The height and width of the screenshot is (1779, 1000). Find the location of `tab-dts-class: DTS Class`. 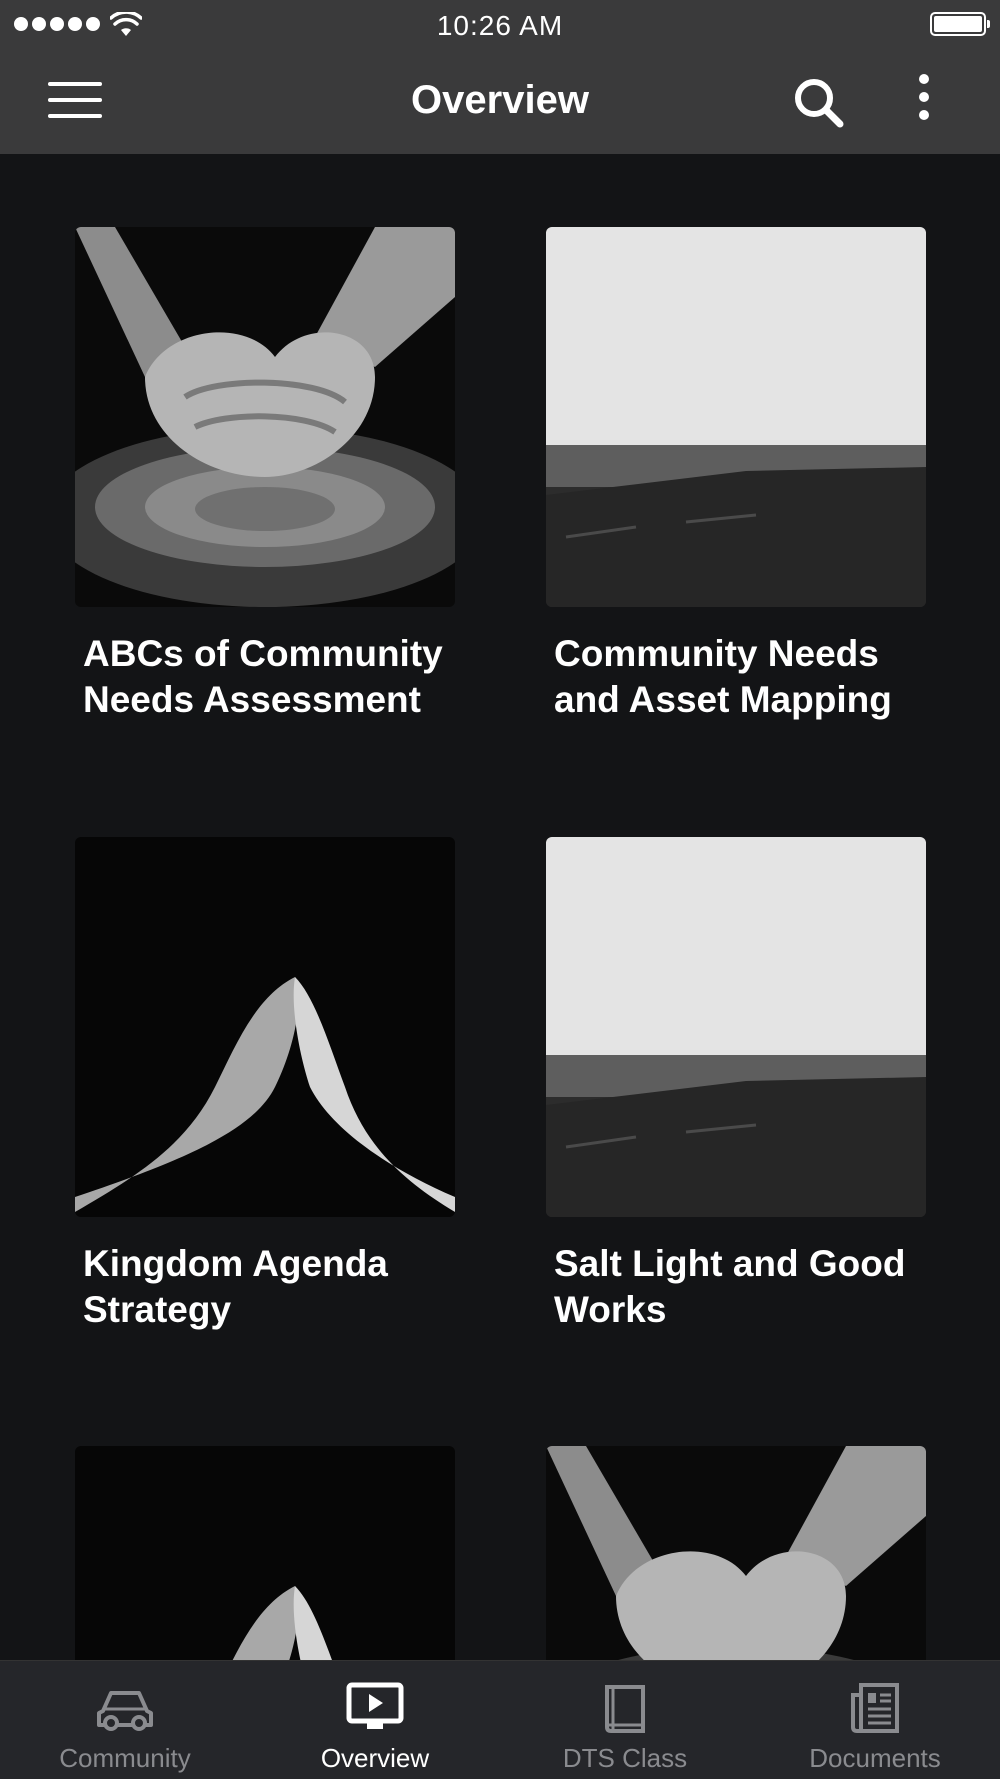

tab-dts-class: DTS Class is located at coordinates (625, 1720).